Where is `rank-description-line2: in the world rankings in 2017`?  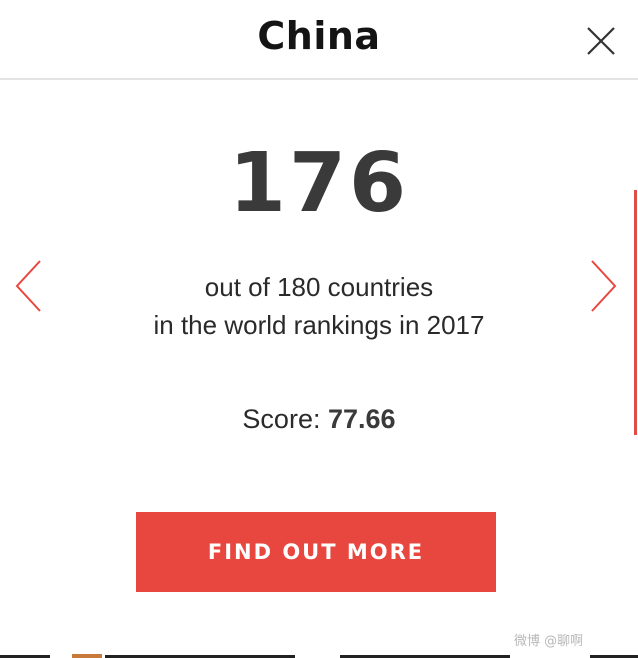 rank-description-line2: in the world rankings in 2017 is located at coordinates (319, 325).